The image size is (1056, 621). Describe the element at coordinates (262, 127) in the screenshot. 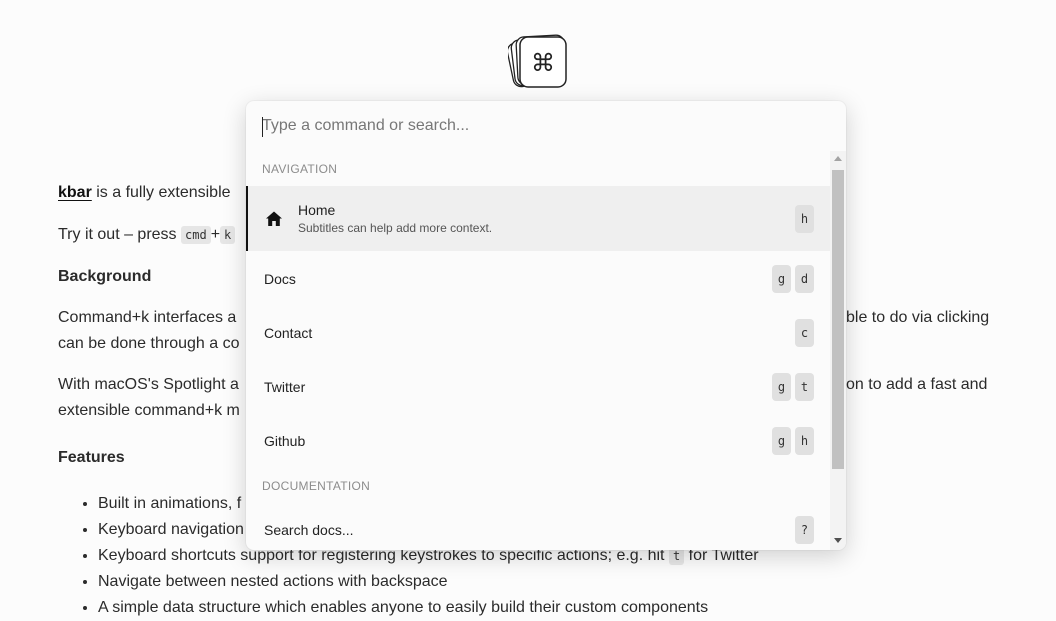

I see `text-cursor` at that location.